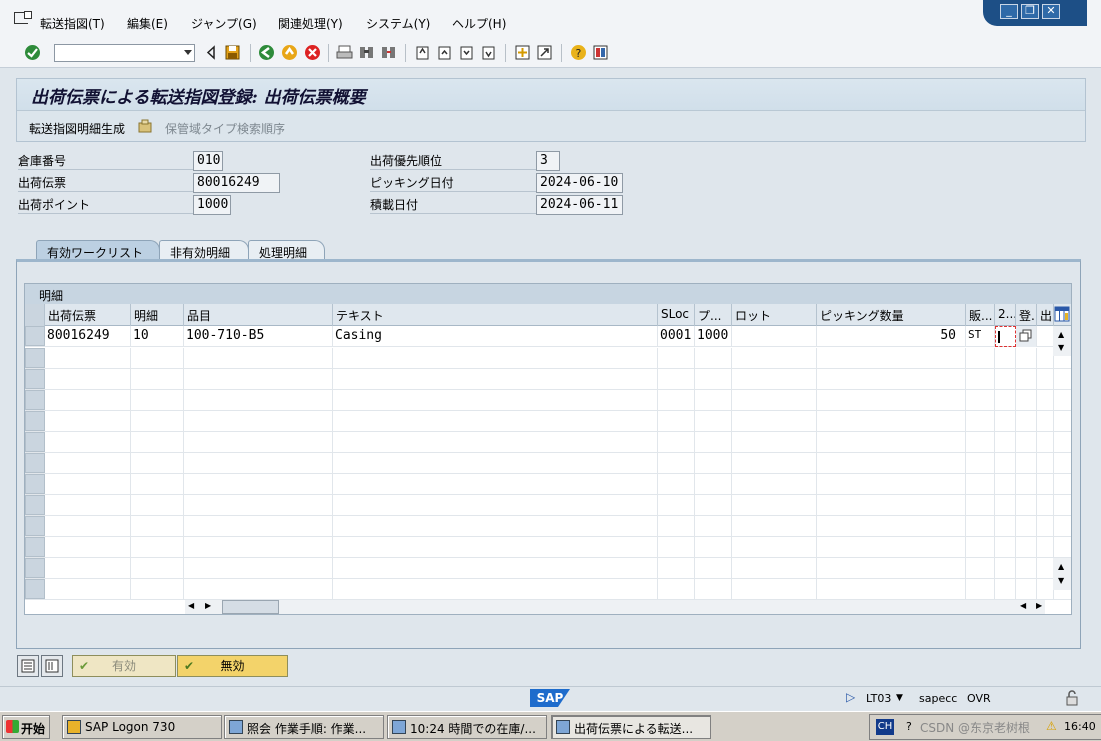  What do you see at coordinates (979, 698) in the screenshot?
I see `insert-mode: OVR` at bounding box center [979, 698].